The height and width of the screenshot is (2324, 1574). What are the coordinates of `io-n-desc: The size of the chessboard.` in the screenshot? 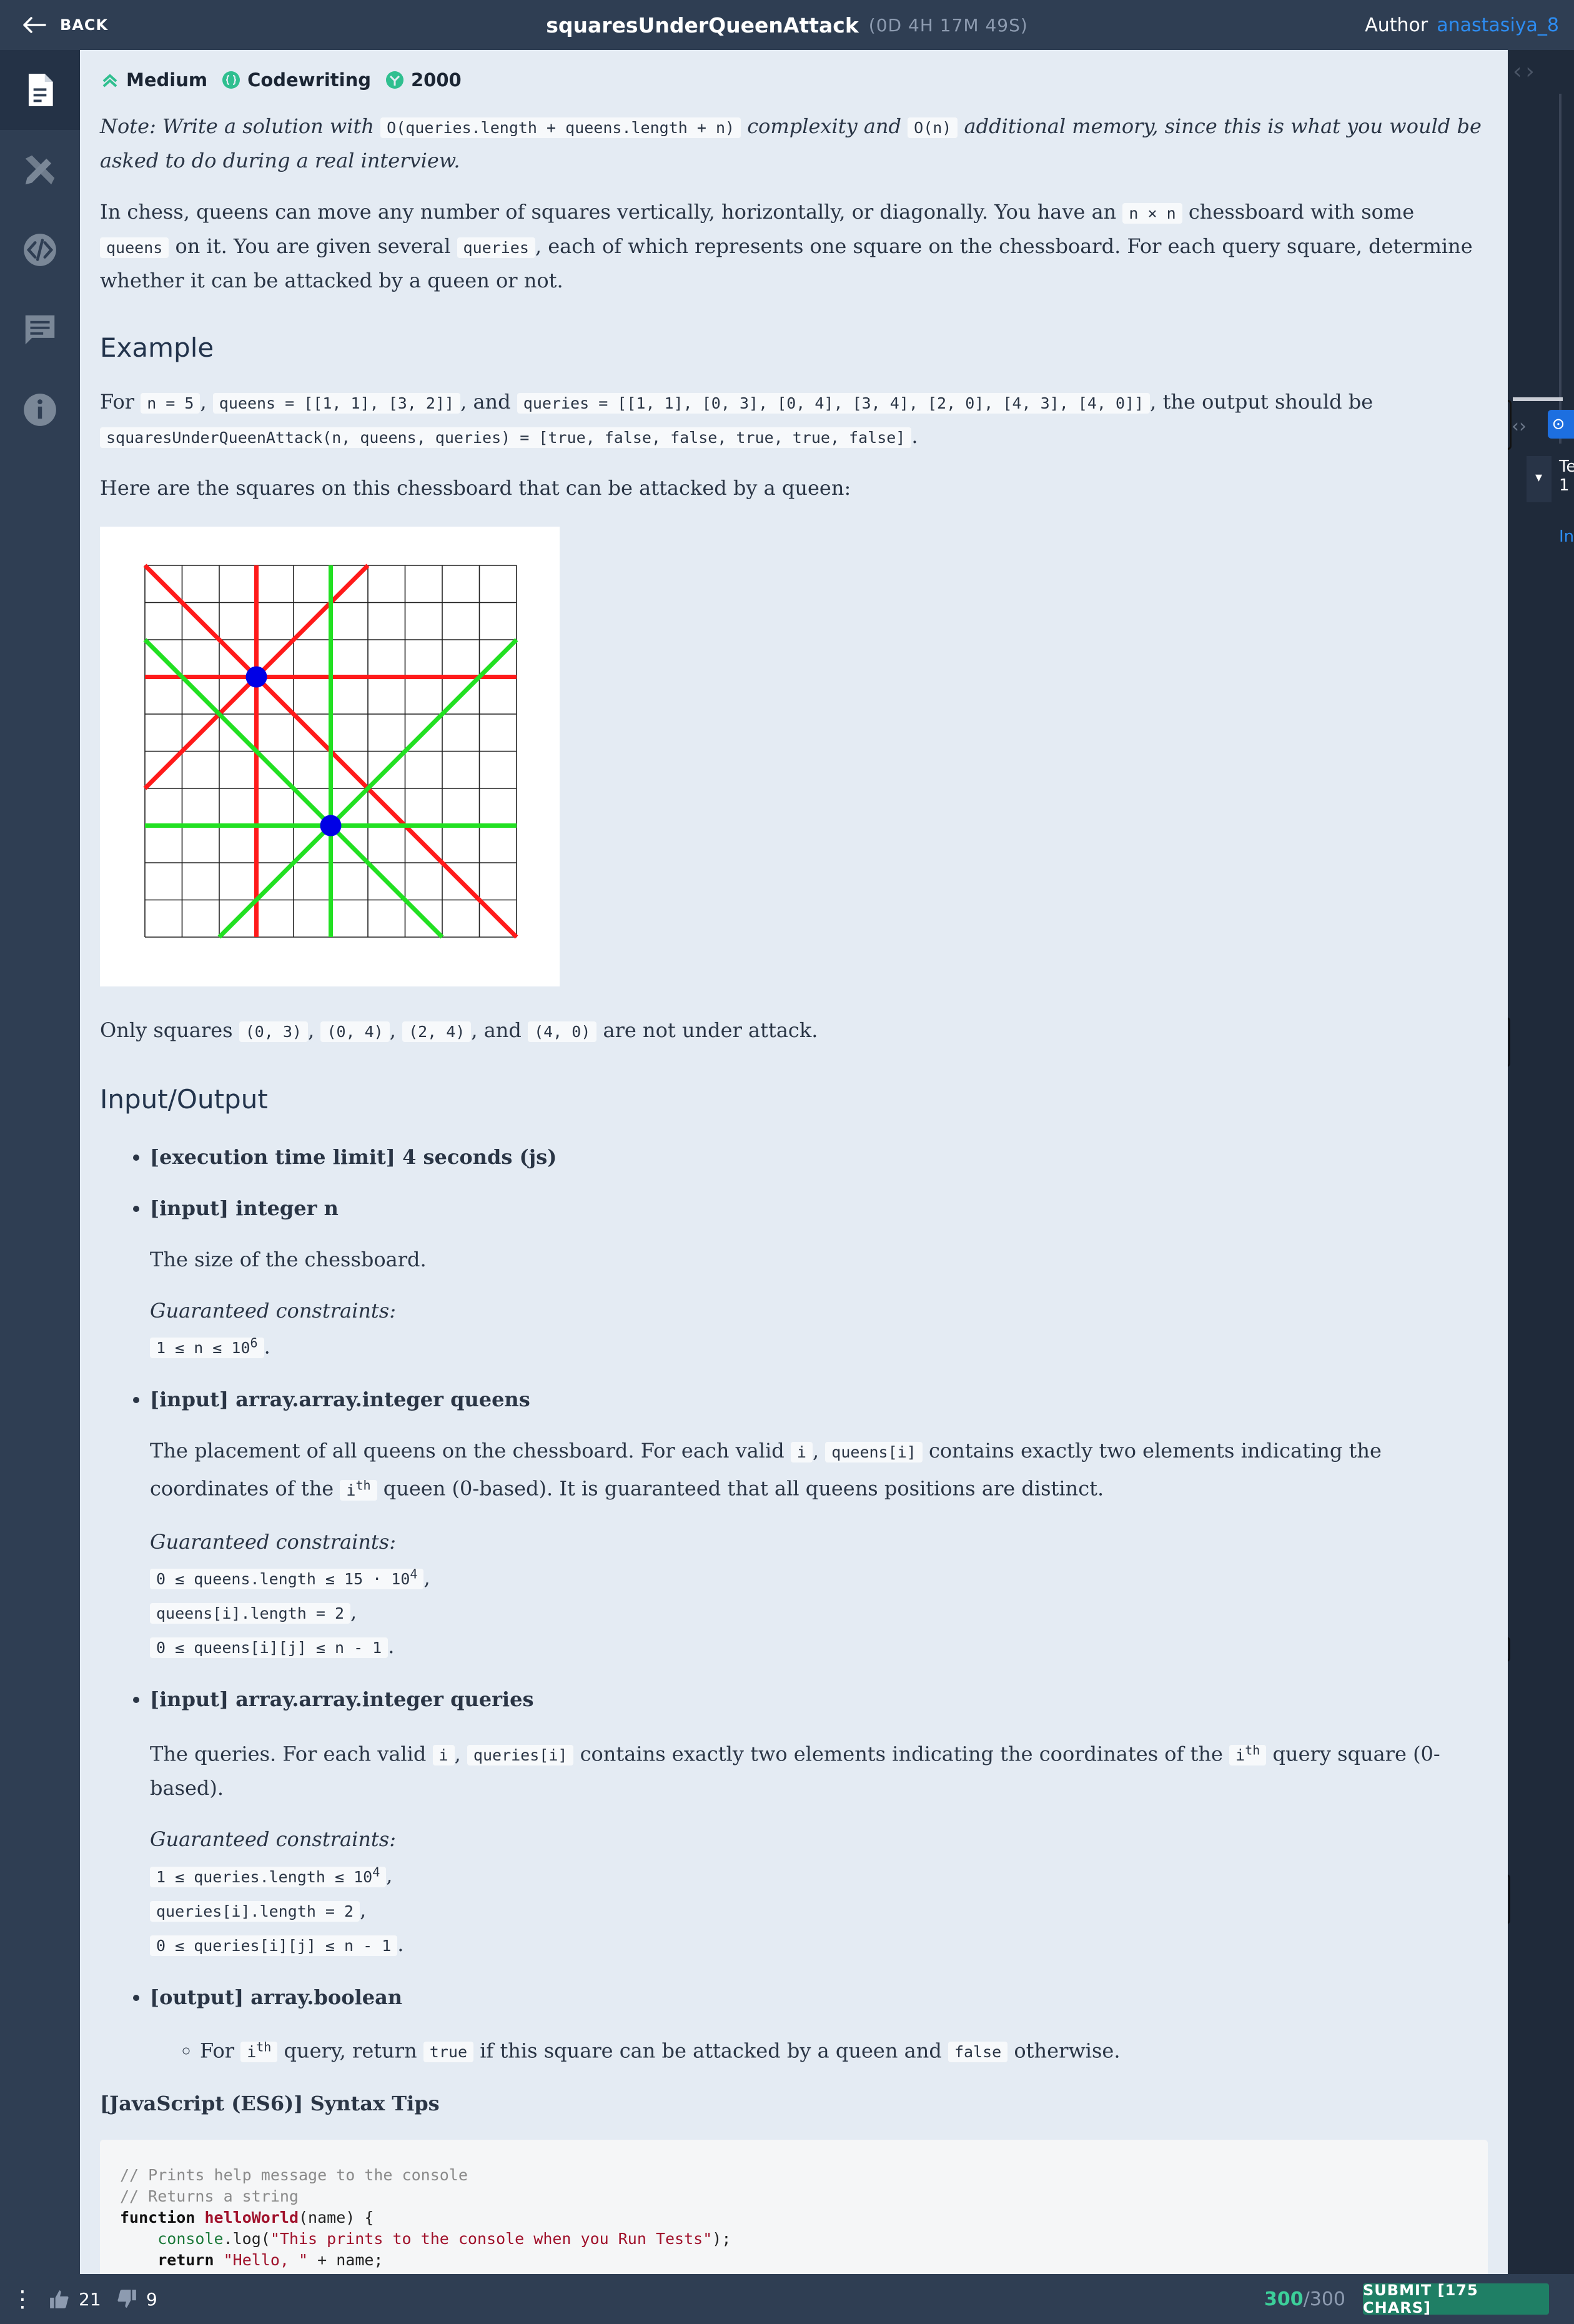 It's located at (288, 1260).